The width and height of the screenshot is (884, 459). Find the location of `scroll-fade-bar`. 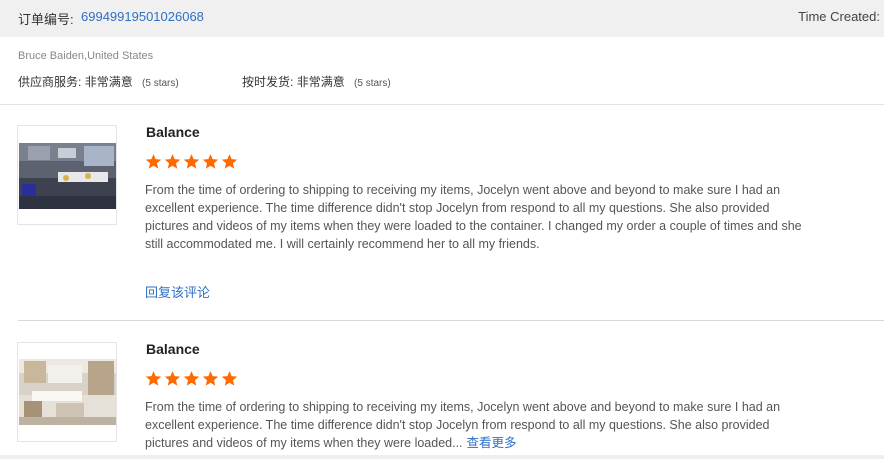

scroll-fade-bar is located at coordinates (442, 457).